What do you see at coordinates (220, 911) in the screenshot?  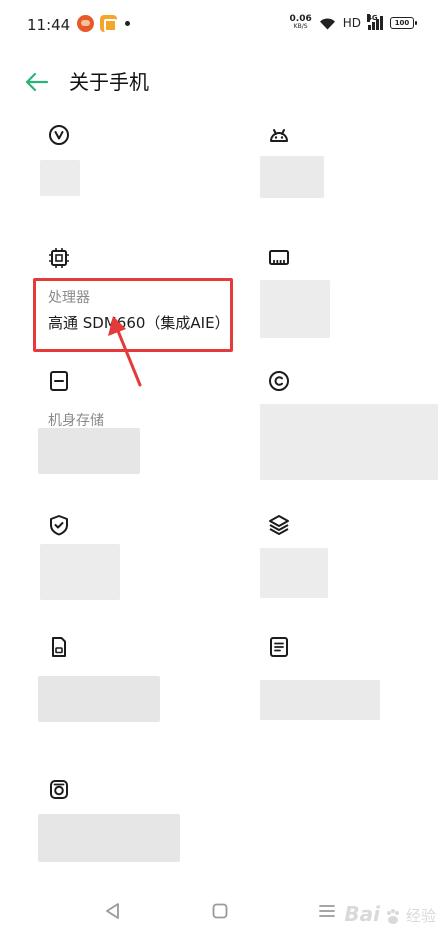 I see `nav-home-button` at bounding box center [220, 911].